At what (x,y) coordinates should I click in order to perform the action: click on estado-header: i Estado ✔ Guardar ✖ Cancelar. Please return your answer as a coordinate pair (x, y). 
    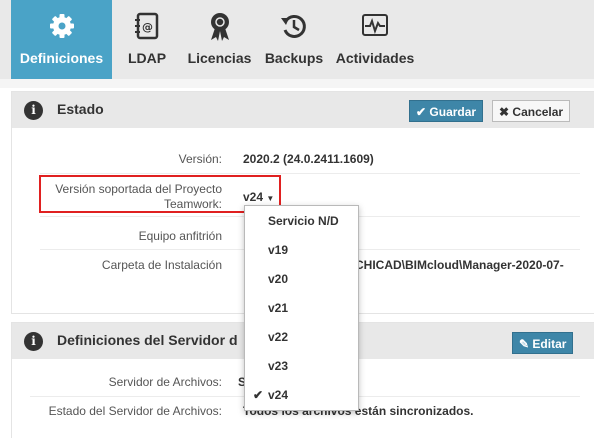
    Looking at the image, I should click on (303, 110).